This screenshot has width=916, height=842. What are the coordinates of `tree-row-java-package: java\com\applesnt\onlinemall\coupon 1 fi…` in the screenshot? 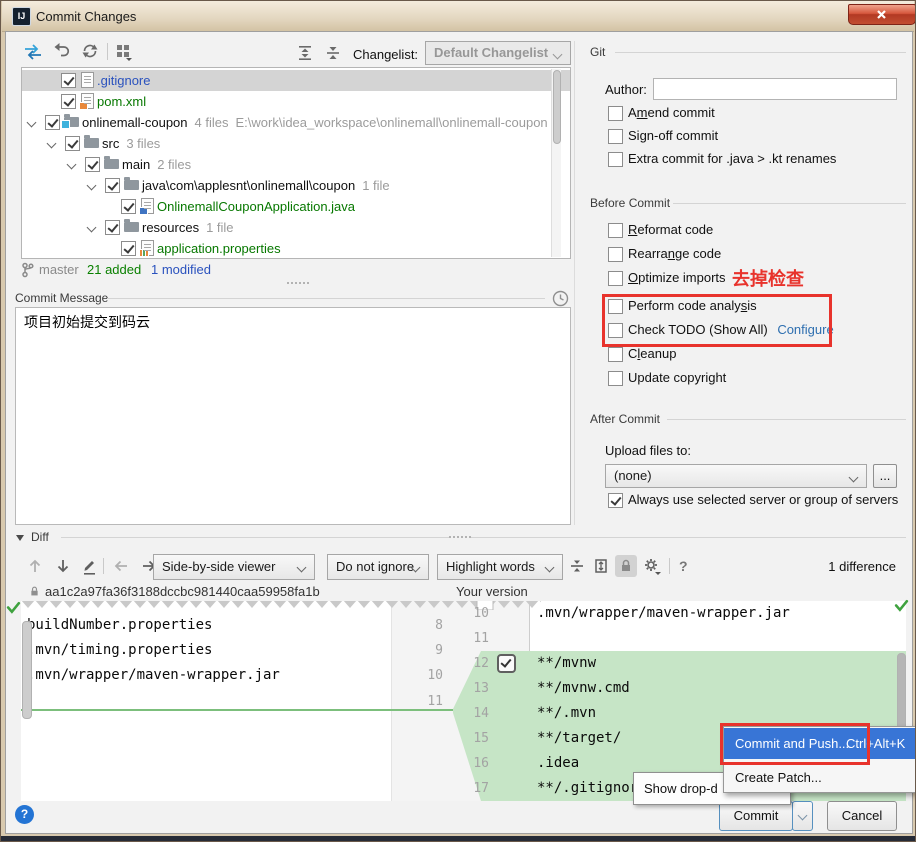 It's located at (296, 185).